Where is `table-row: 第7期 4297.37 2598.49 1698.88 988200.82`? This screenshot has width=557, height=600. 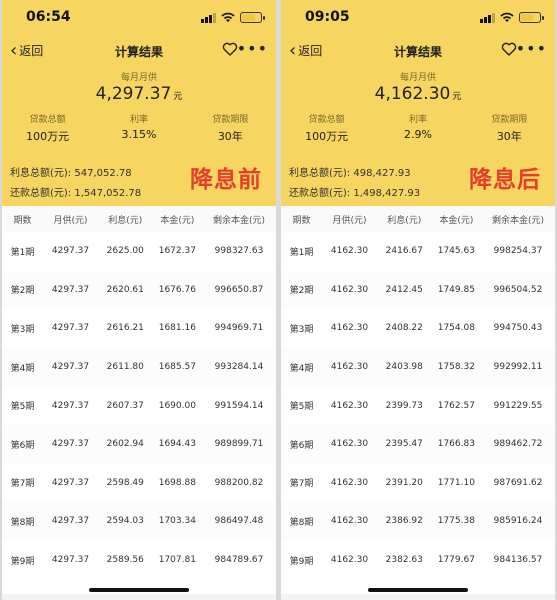
table-row: 第7期 4297.37 2598.49 1698.88 988200.82 is located at coordinates (139, 483).